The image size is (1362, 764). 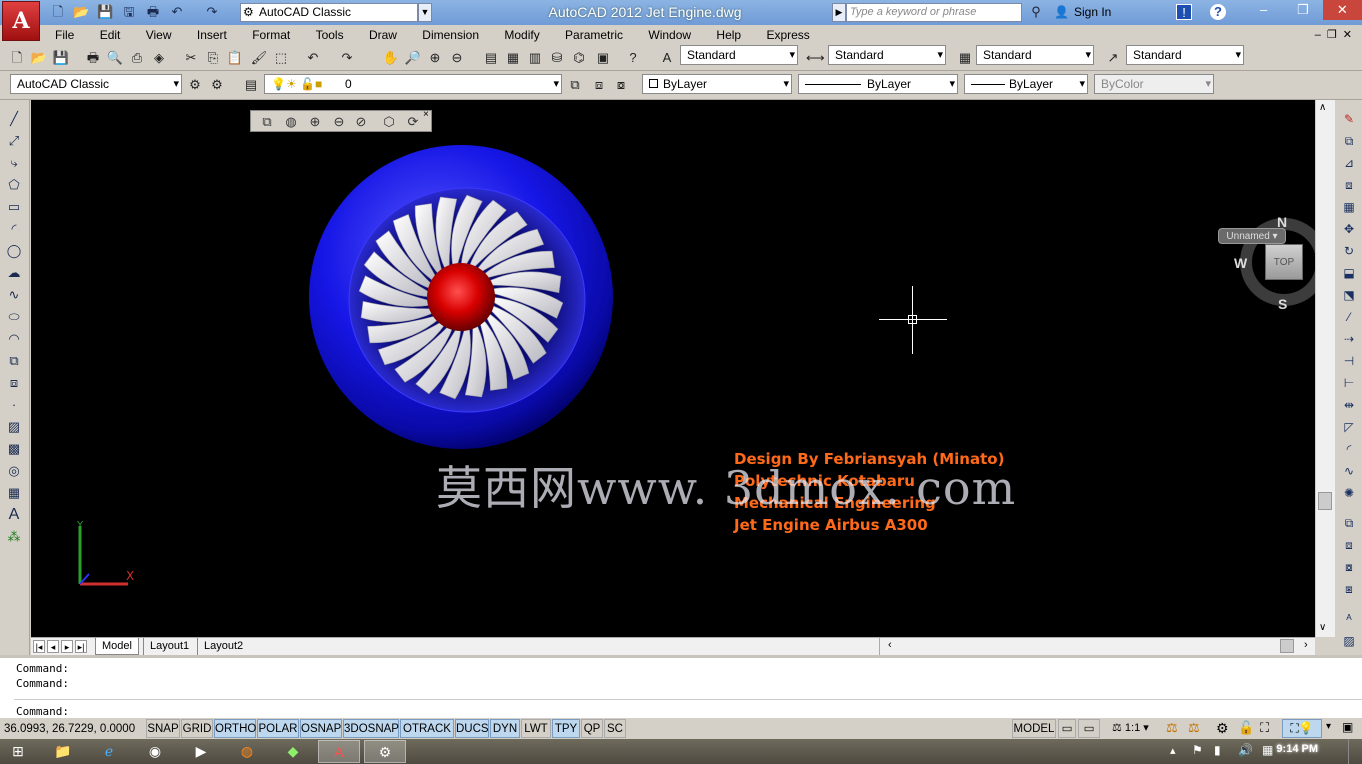 What do you see at coordinates (217, 85) in the screenshot?
I see `workspace-lock-icon: ⚙` at bounding box center [217, 85].